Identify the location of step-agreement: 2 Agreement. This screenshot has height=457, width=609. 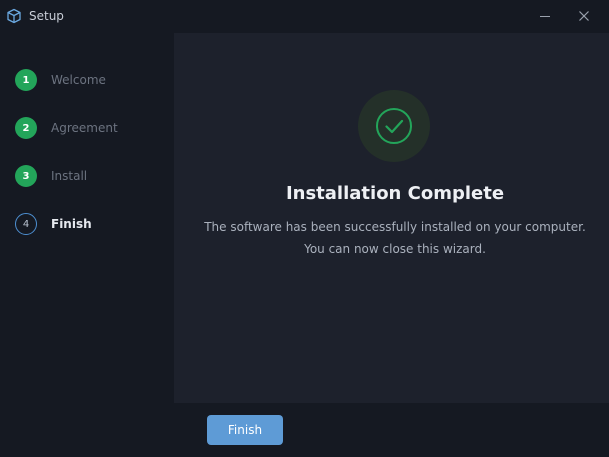
(66, 128).